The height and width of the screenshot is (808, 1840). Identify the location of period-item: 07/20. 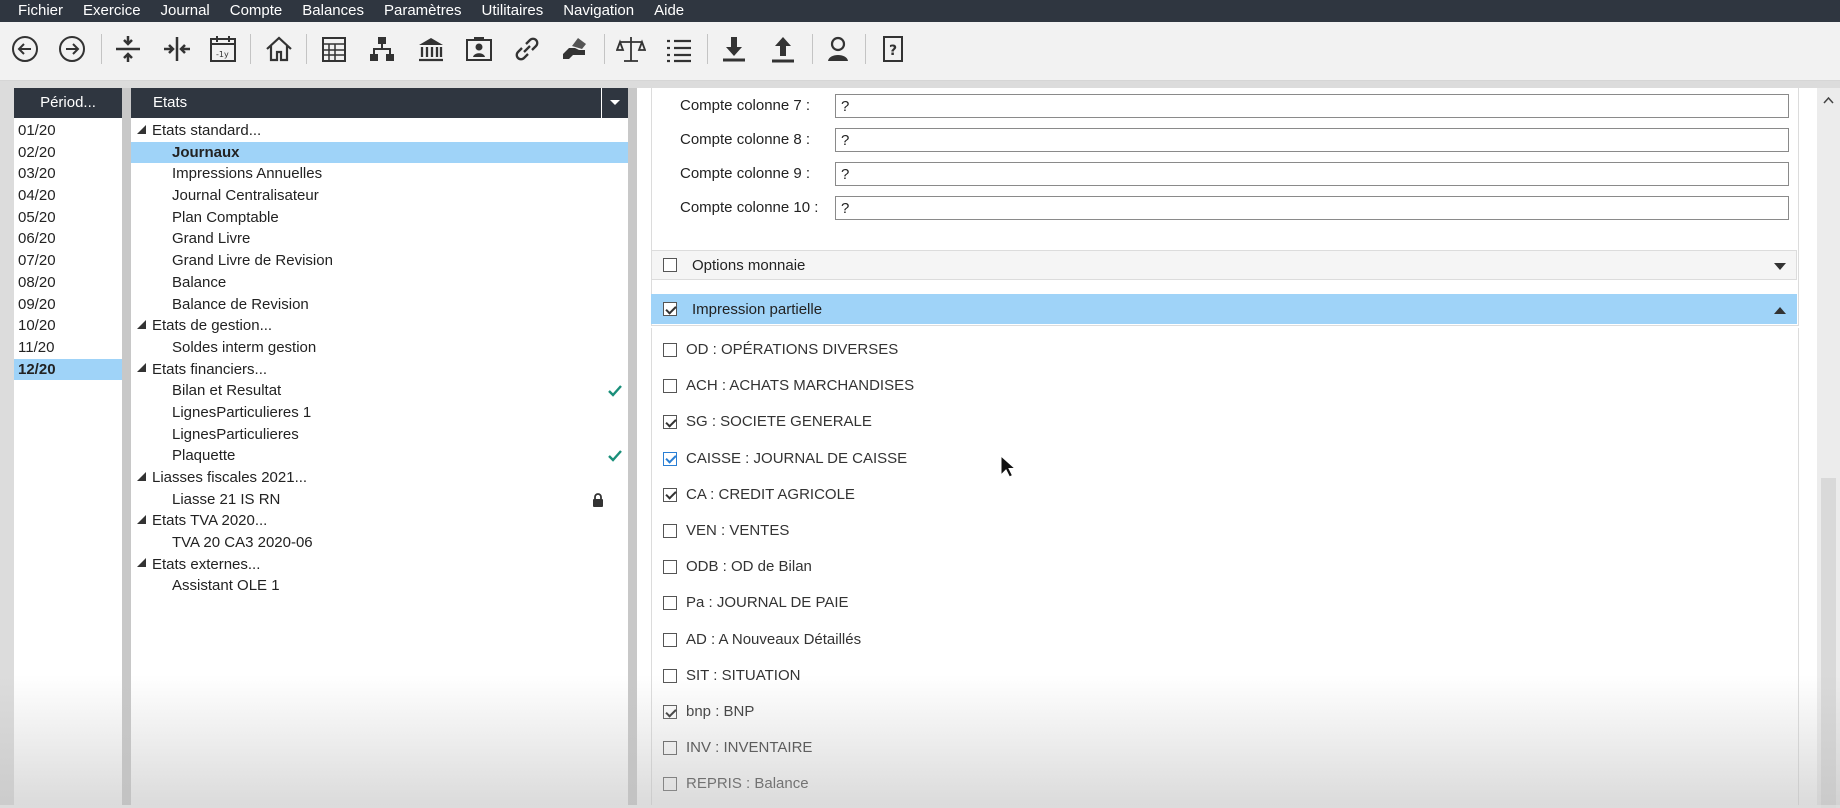
(68, 261).